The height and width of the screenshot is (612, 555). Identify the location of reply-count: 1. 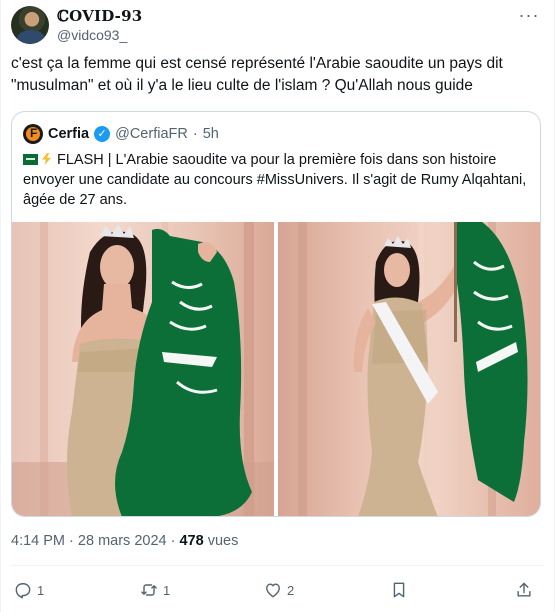
(41, 590).